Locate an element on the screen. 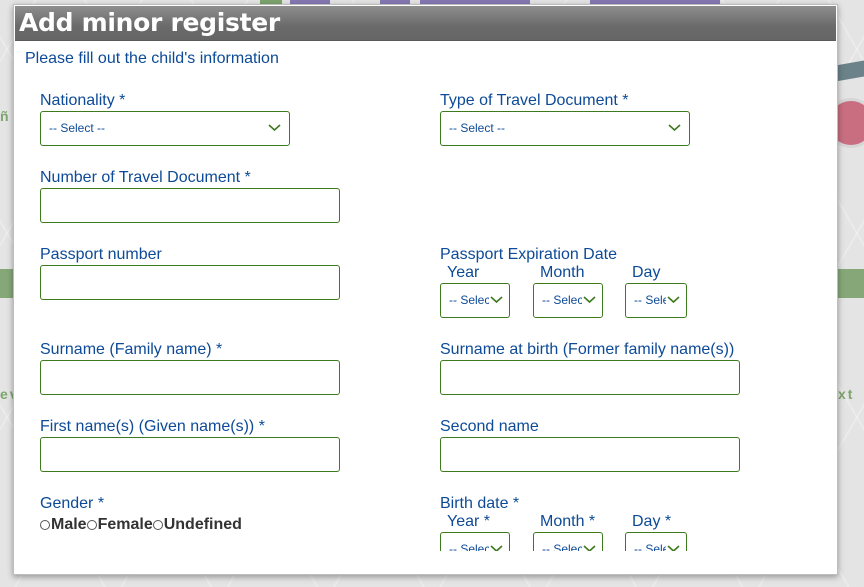  surname-at-birth-label: Surname at birth (Former family name(s)) is located at coordinates (587, 349).